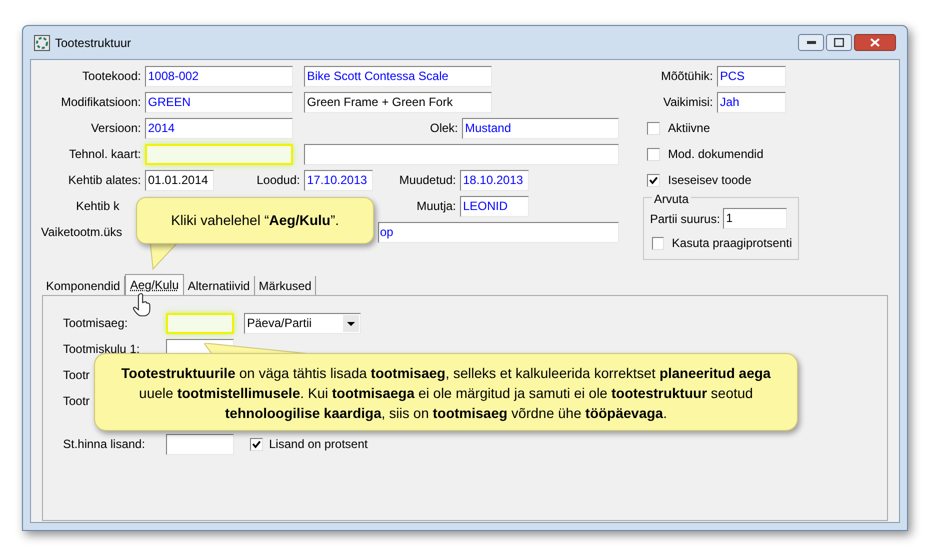 This screenshot has height=554, width=930. Describe the element at coordinates (751, 76) in the screenshot. I see `input-field: PCS` at that location.